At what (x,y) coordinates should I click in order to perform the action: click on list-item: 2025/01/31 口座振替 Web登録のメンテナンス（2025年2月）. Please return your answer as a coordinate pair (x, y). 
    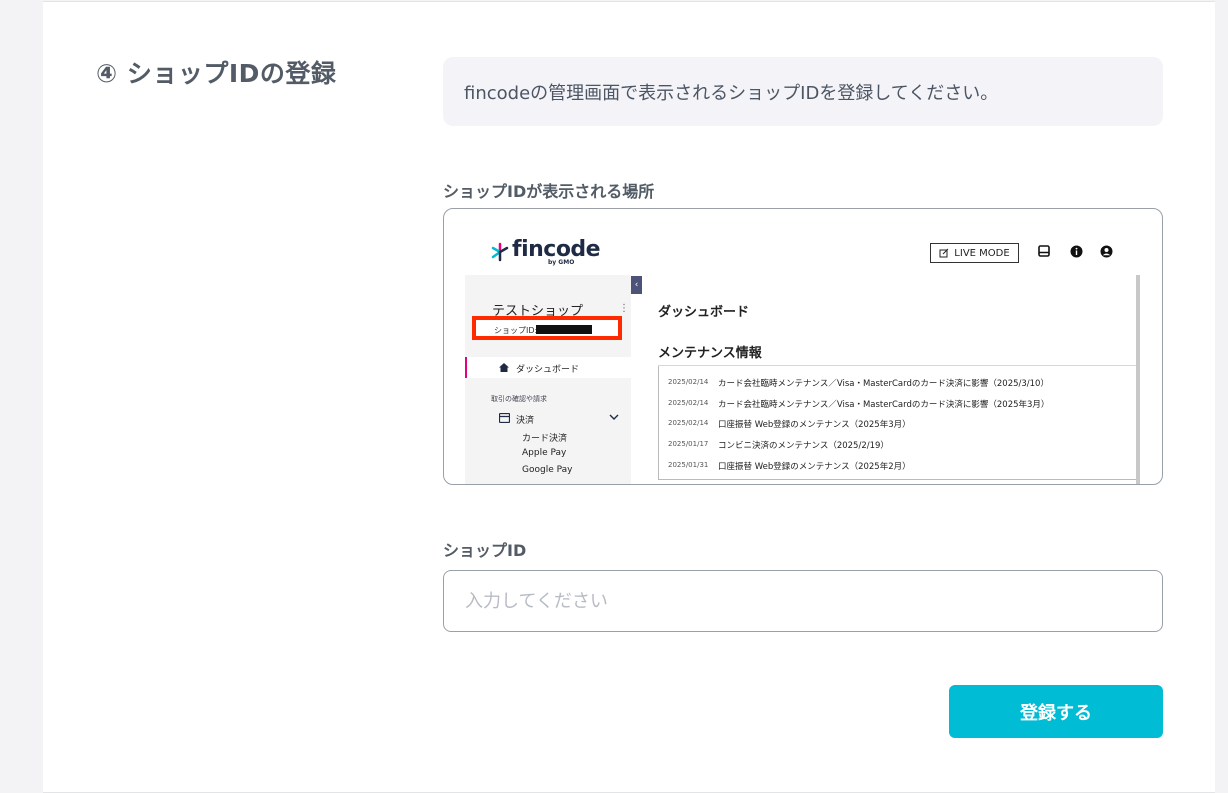
    Looking at the image, I should click on (789, 466).